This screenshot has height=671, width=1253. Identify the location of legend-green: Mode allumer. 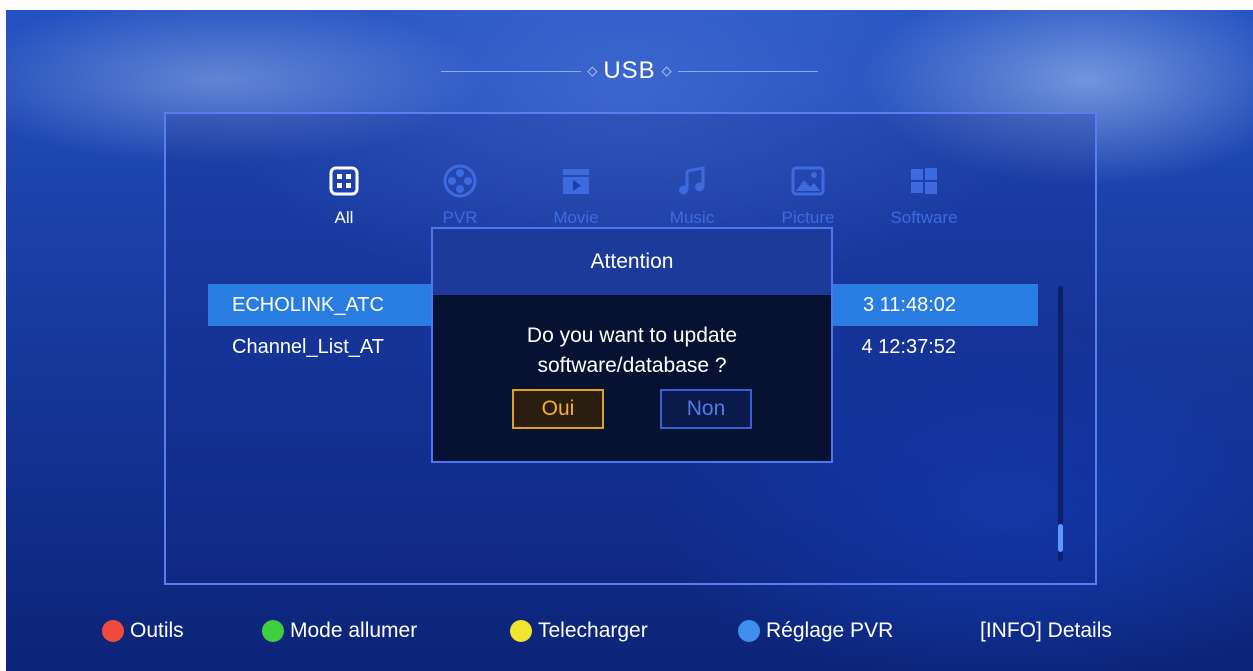
(339, 631).